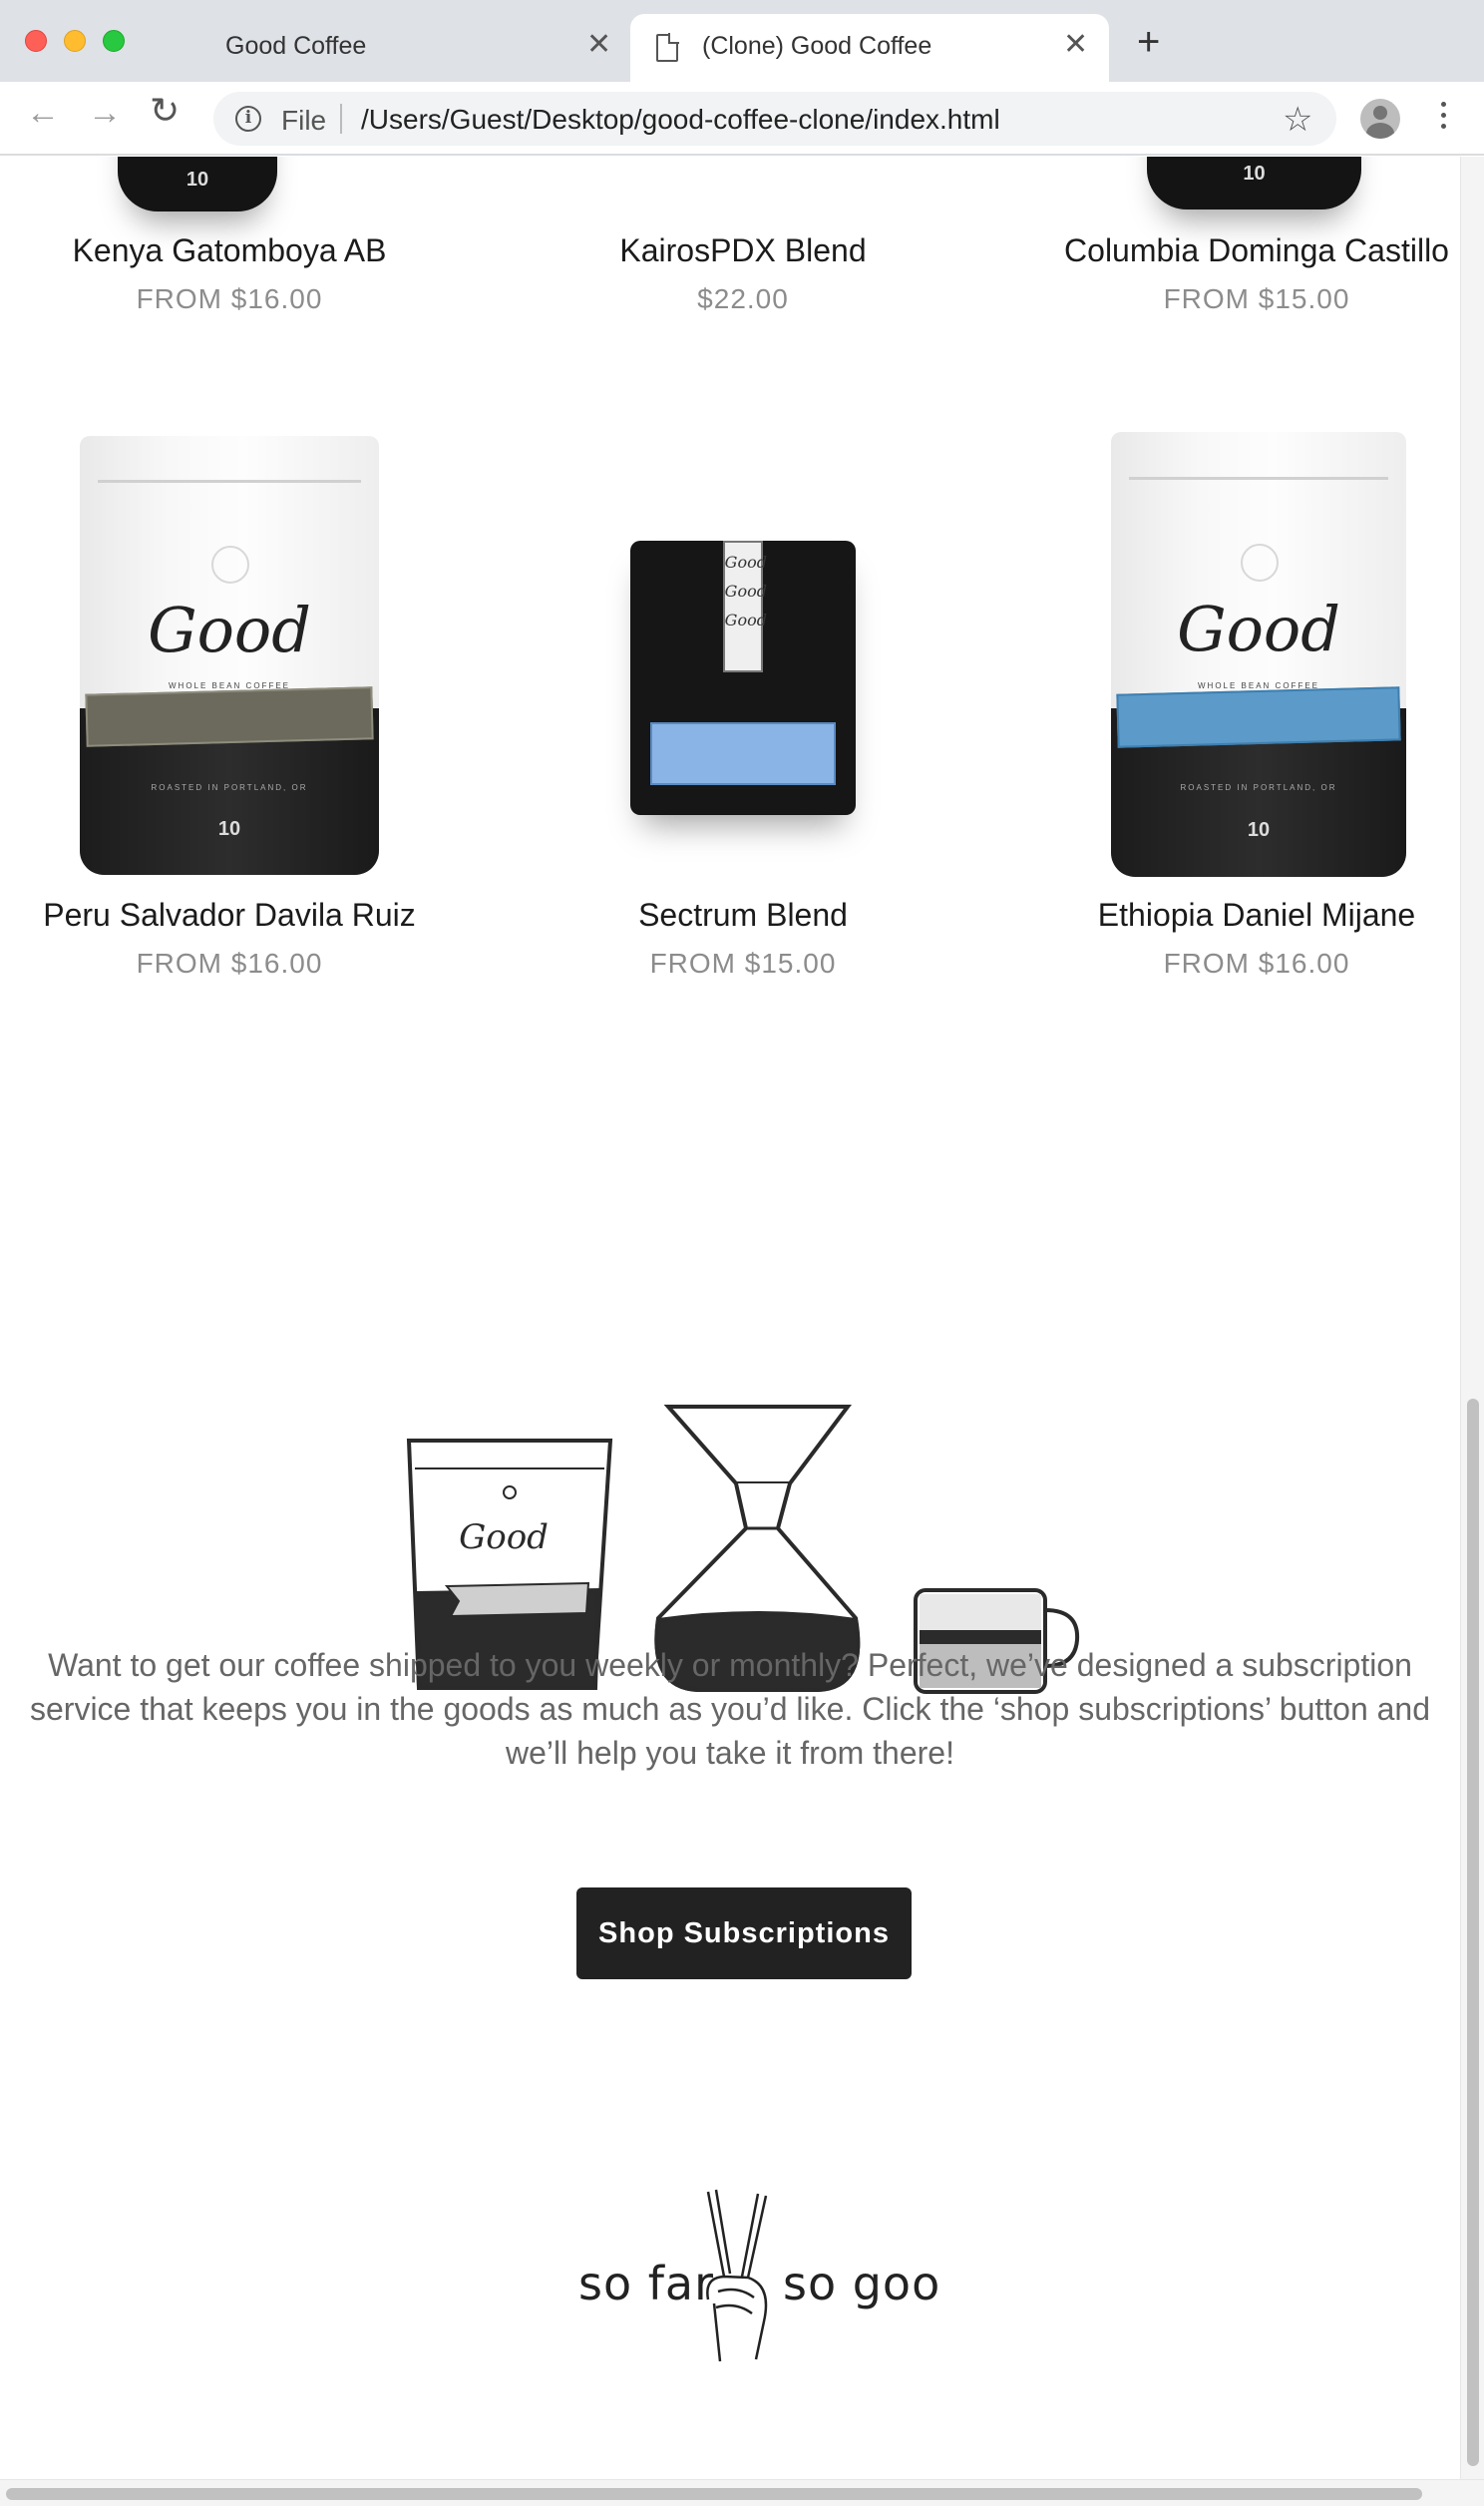 Image resolution: width=1484 pixels, height=2506 pixels. What do you see at coordinates (408, 48) in the screenshot?
I see `tab-good-coffee: Good Coffee ✕` at bounding box center [408, 48].